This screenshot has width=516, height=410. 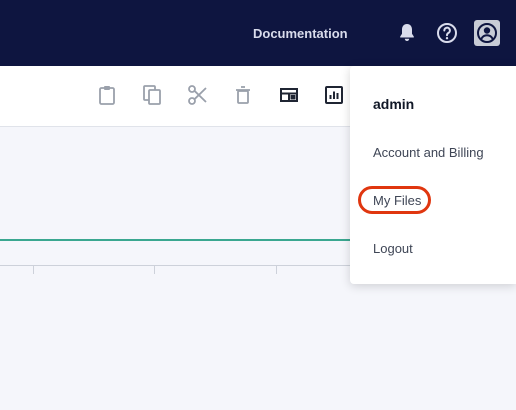 What do you see at coordinates (152, 95) in the screenshot?
I see `copy-icon` at bounding box center [152, 95].